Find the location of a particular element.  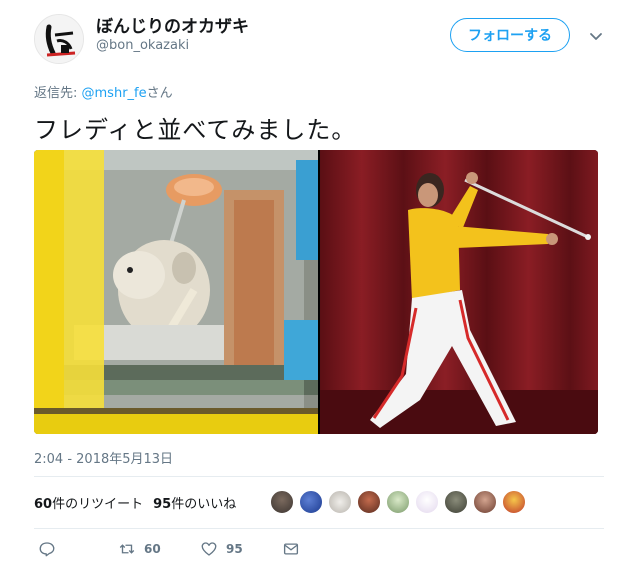

display-name: ぼんじりのオカザキ is located at coordinates (172, 24).